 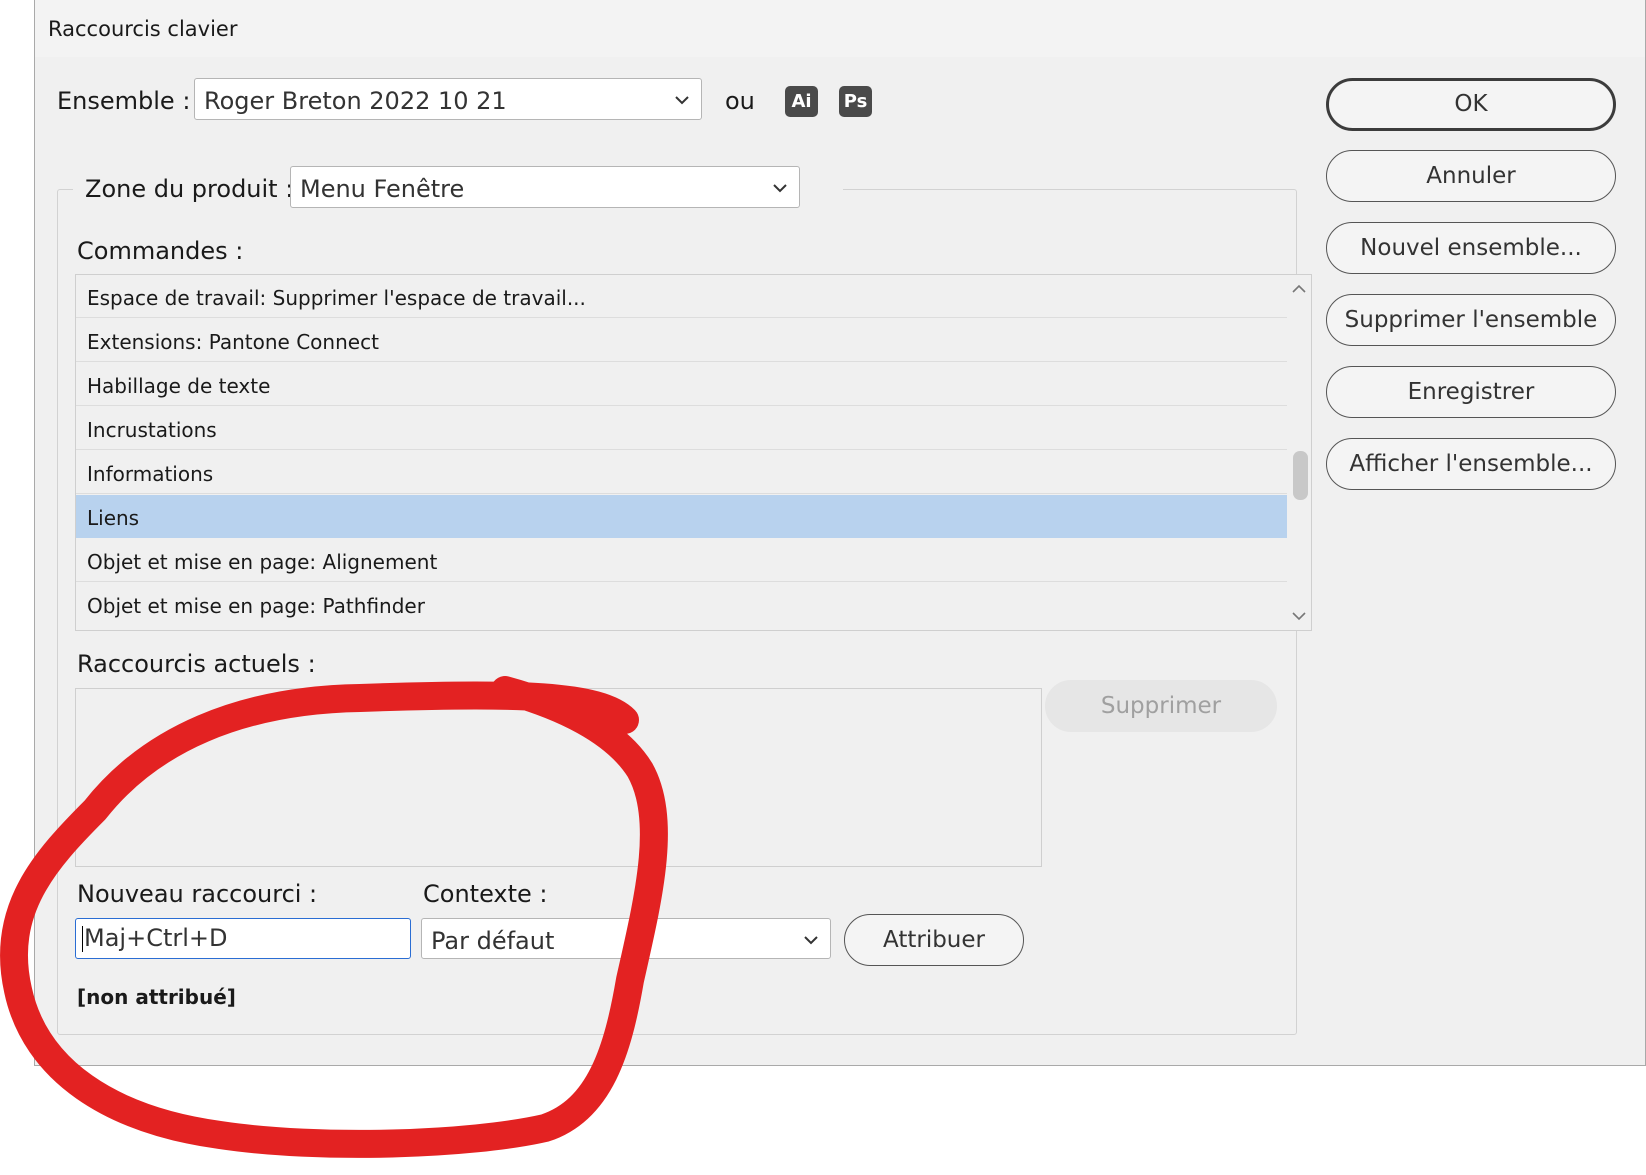 I want to click on title-bar: Raccourcis clavier, so click(x=840, y=28).